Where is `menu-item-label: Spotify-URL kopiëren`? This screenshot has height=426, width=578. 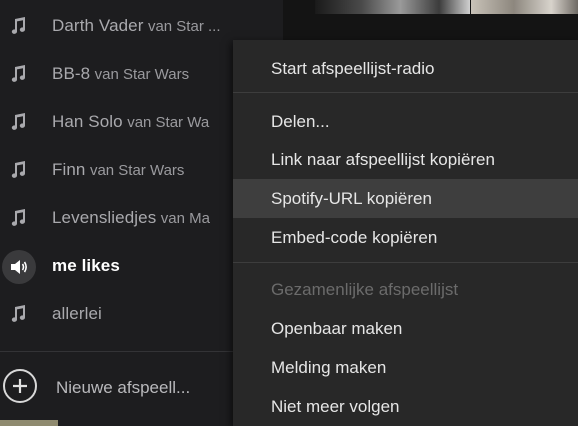
menu-item-label: Spotify-URL kopiëren is located at coordinates (351, 198).